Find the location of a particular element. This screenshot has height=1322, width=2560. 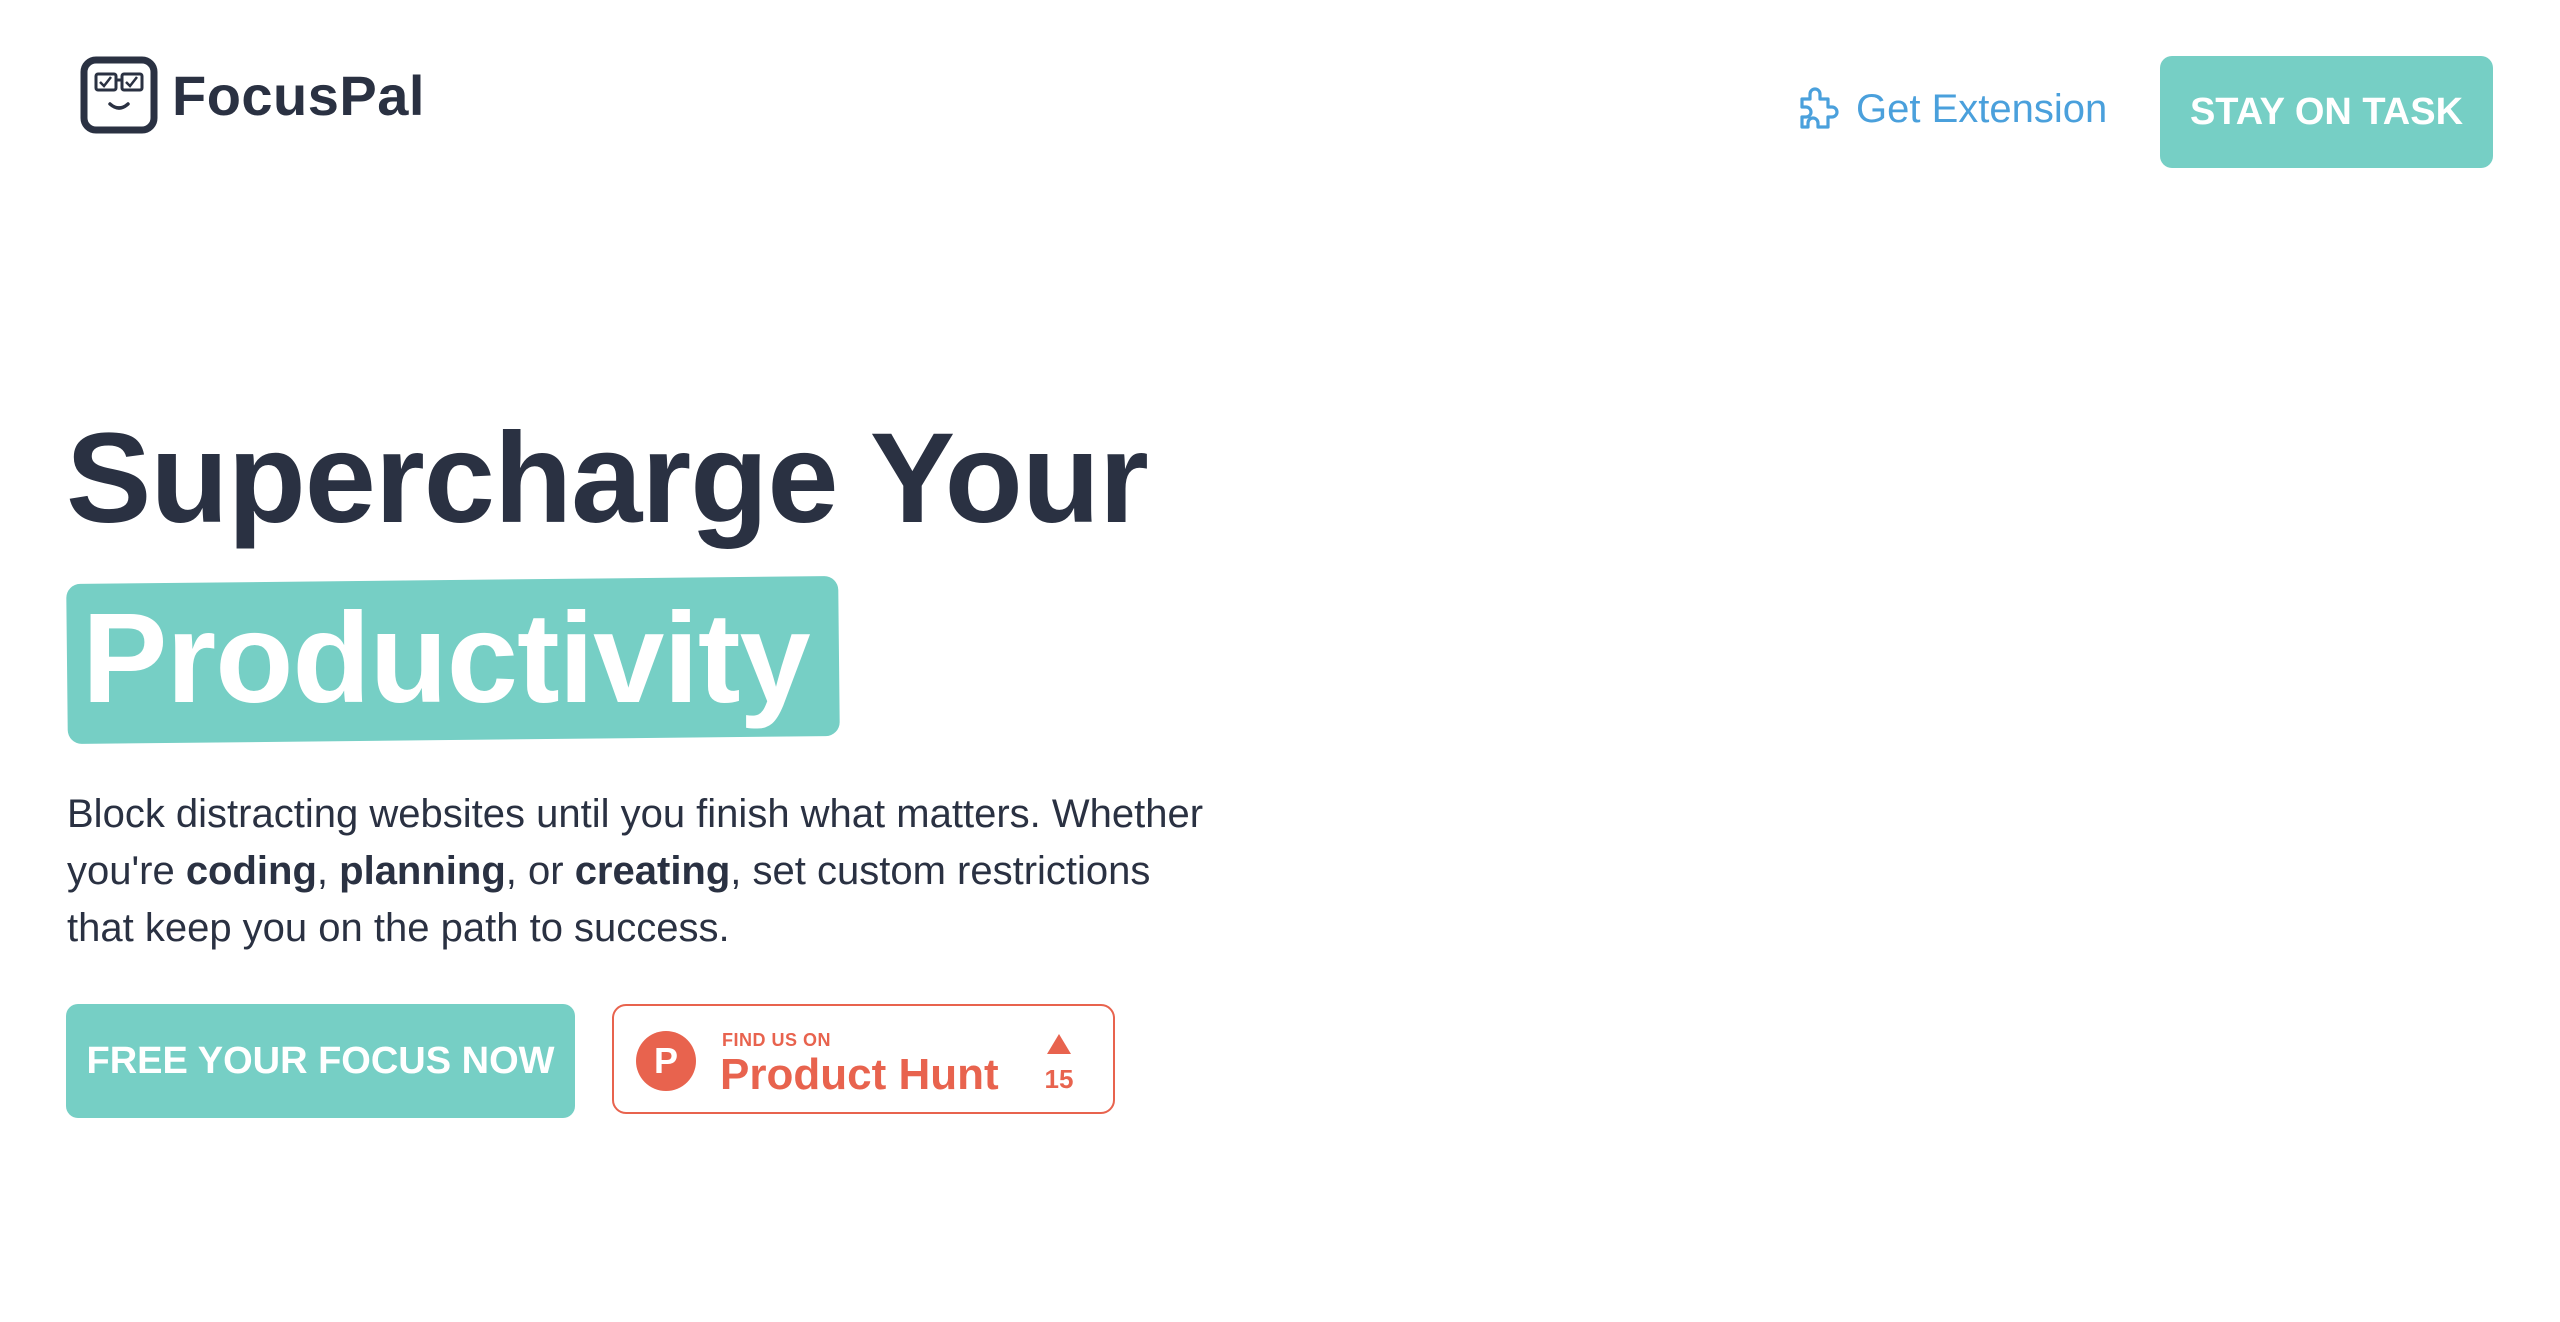

robot-face-icon is located at coordinates (119, 95).